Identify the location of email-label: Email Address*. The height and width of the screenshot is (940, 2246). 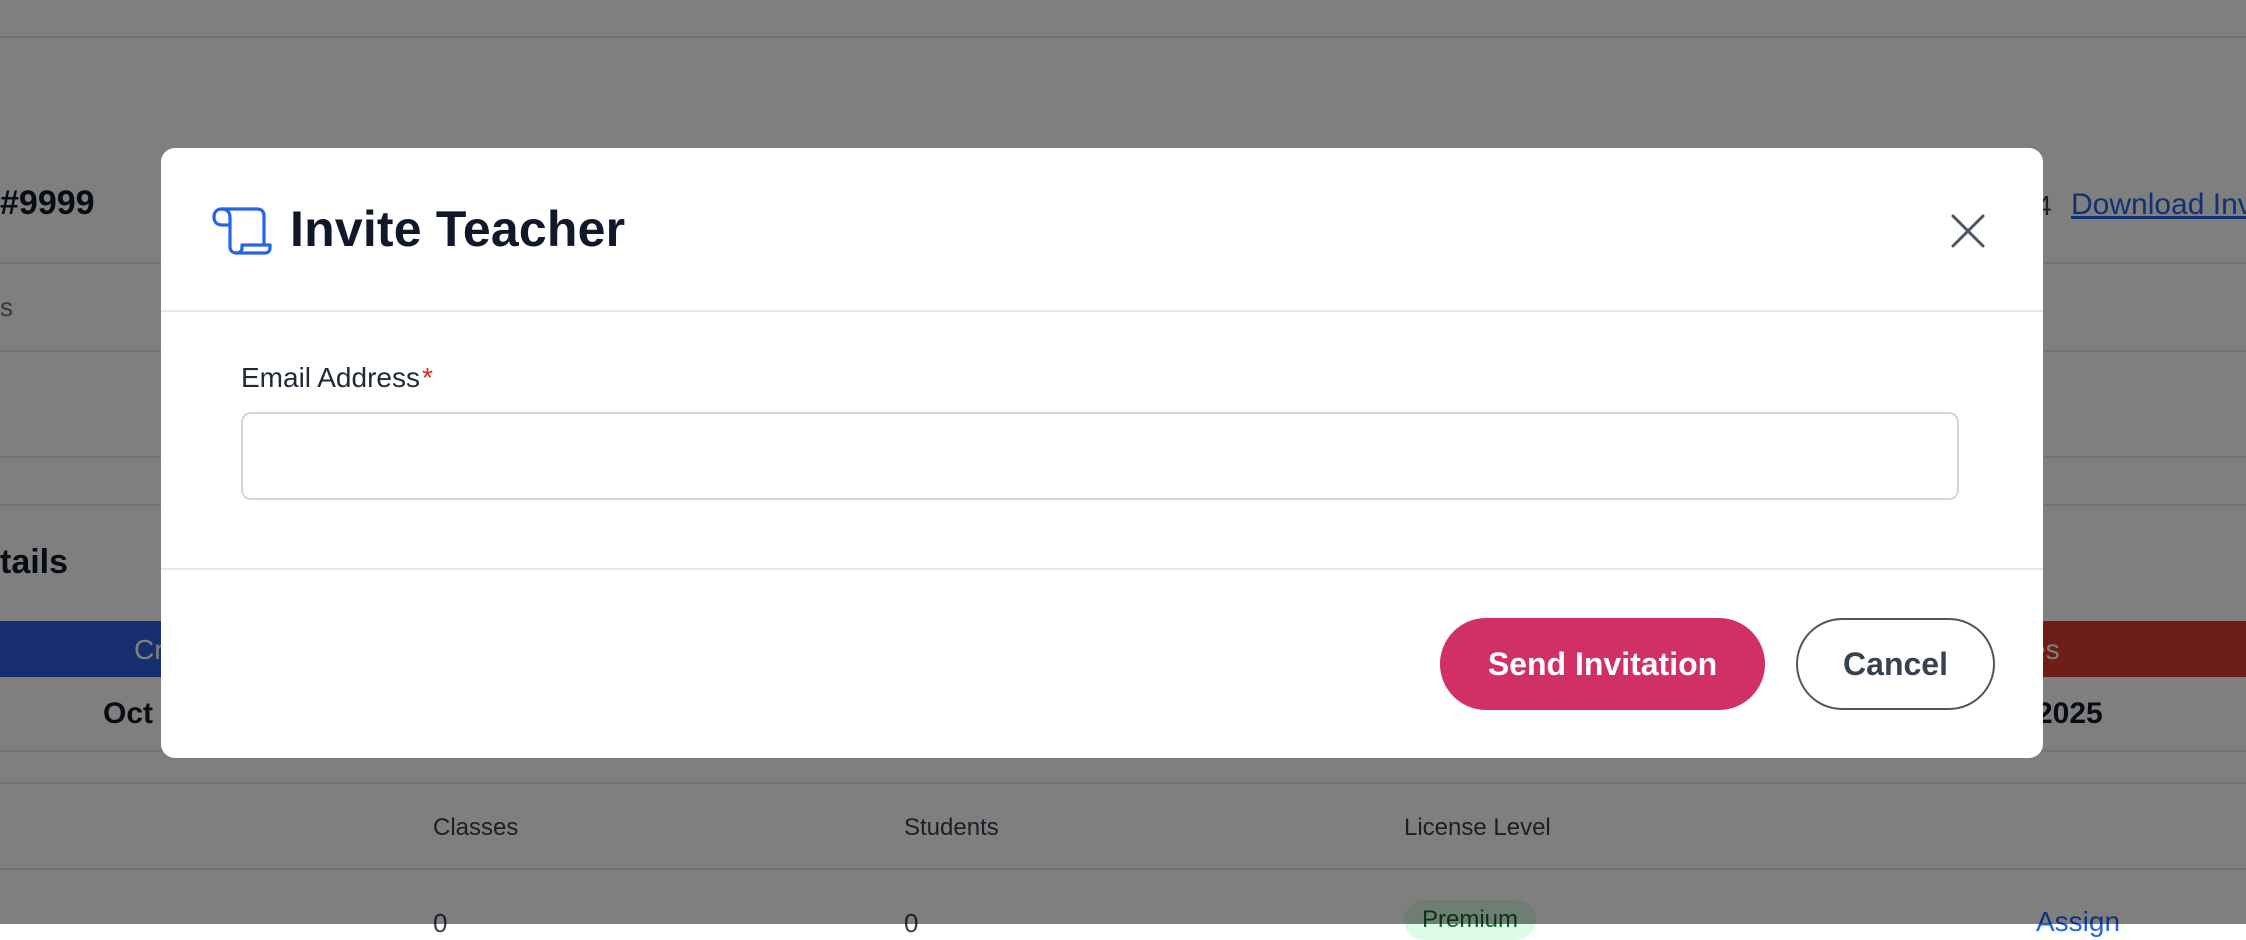
(337, 378).